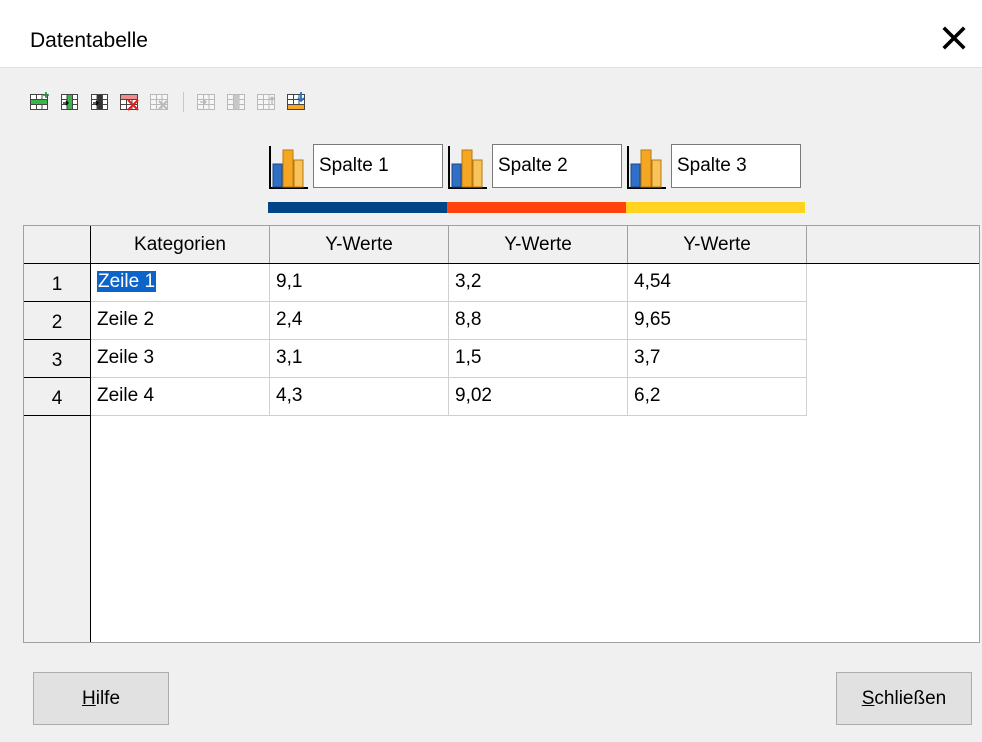 This screenshot has height=742, width=982. Describe the element at coordinates (127, 281) in the screenshot. I see `selected-cell-text: Zeile 1` at that location.